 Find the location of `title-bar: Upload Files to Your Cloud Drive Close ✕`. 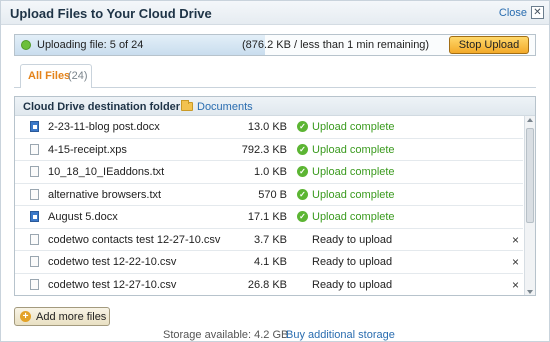

title-bar: Upload Files to Your Cloud Drive Close ✕ is located at coordinates (275, 13).